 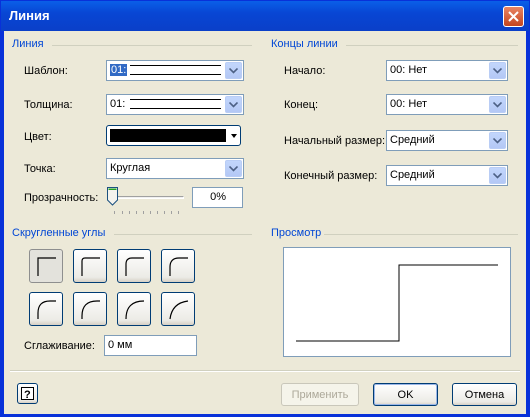 I want to click on help-icon: ?, so click(x=27, y=393).